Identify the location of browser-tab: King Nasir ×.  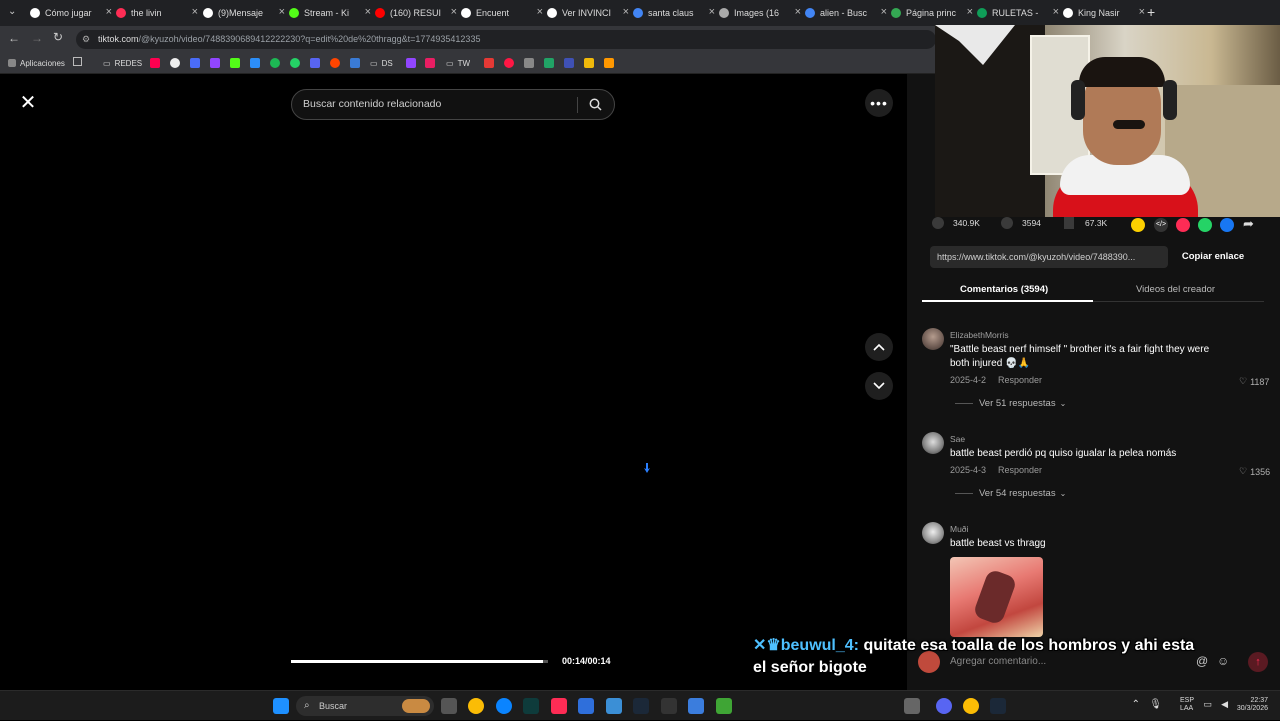
(1104, 13).